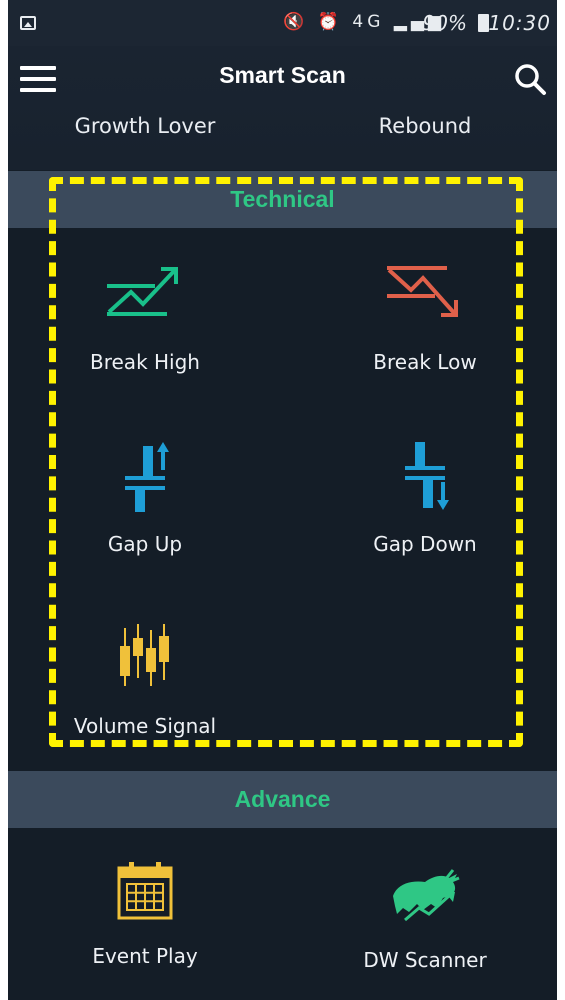 The height and width of the screenshot is (1000, 565). Describe the element at coordinates (483, 23) in the screenshot. I see `battery-icon` at that location.